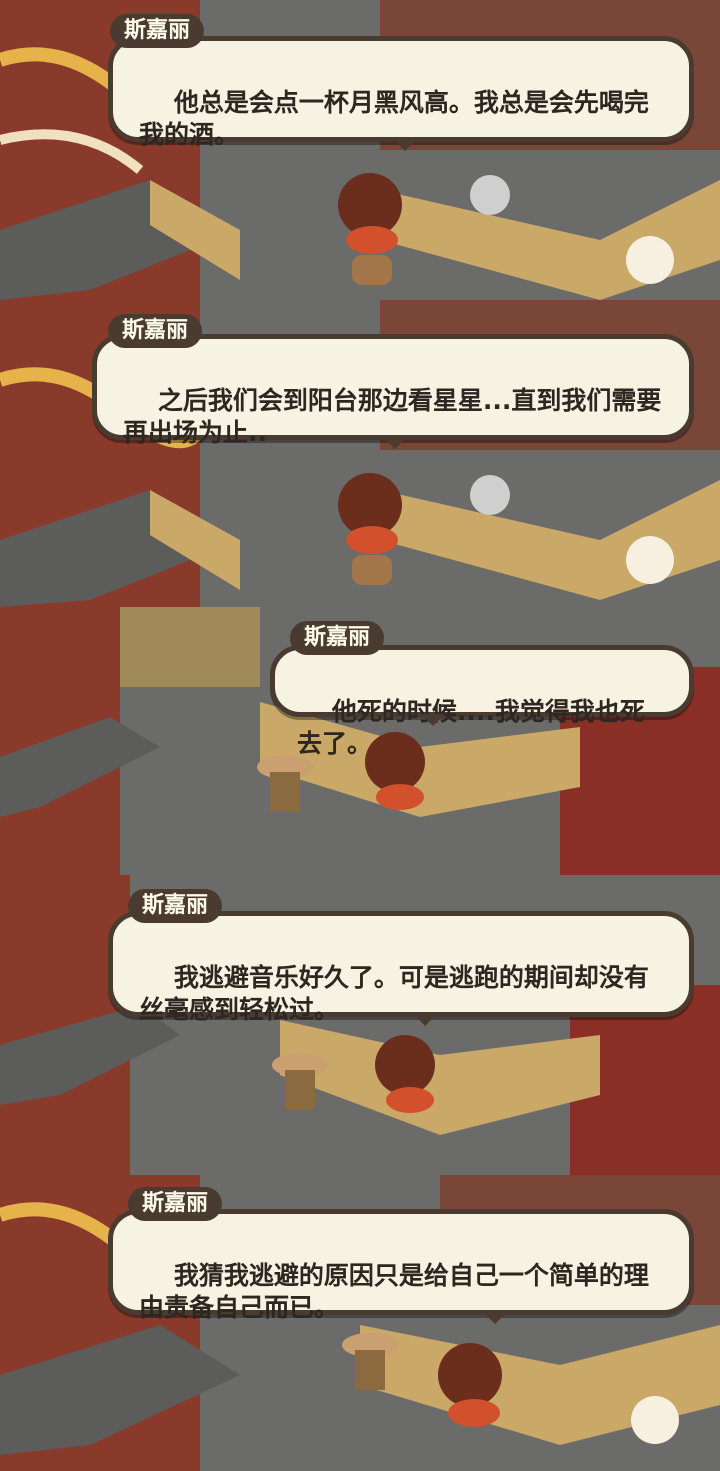 The image size is (720, 1471). I want to click on dialogue-bubble: 我猜我逃避的原因只是给自己一个简单的理由责备自己而已。, so click(401, 1266).